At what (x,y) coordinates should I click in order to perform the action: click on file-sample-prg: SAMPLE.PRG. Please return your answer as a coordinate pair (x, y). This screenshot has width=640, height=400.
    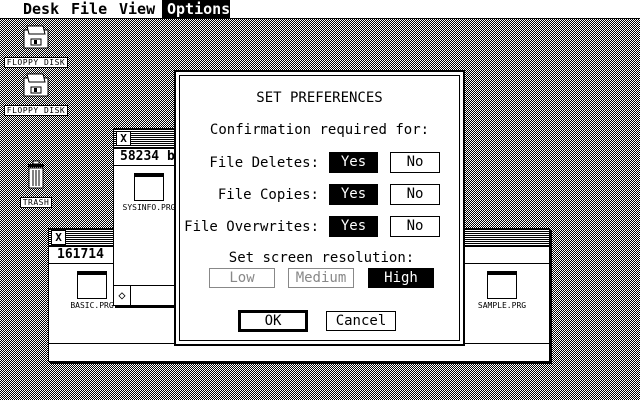
    Looking at the image, I should click on (502, 290).